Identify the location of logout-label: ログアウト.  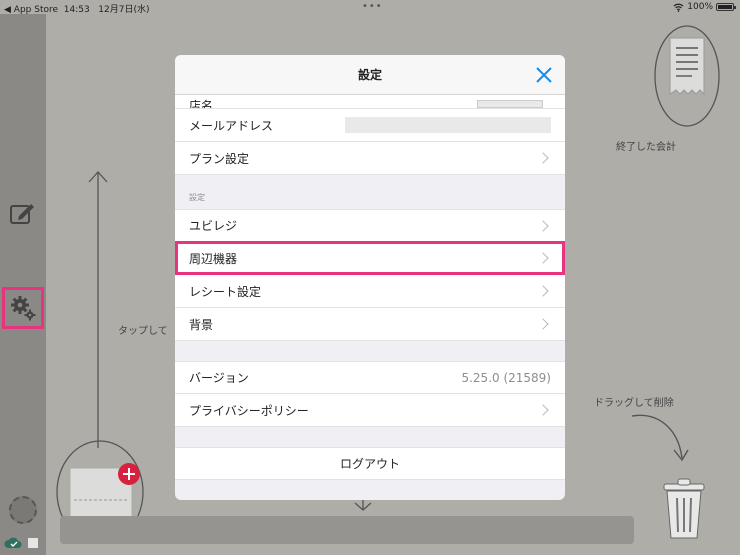
(369, 464).